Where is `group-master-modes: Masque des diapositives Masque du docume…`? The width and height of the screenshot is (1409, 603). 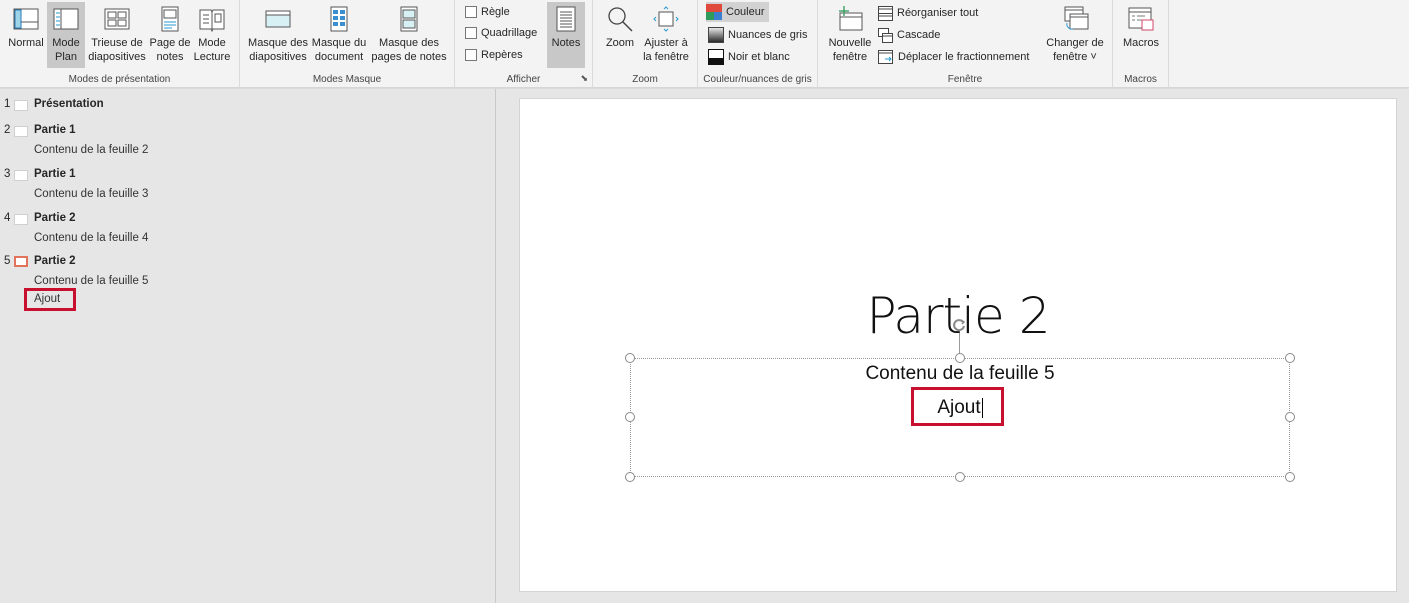
group-master-modes: Masque des diapositives Masque du docume… is located at coordinates (347, 44).